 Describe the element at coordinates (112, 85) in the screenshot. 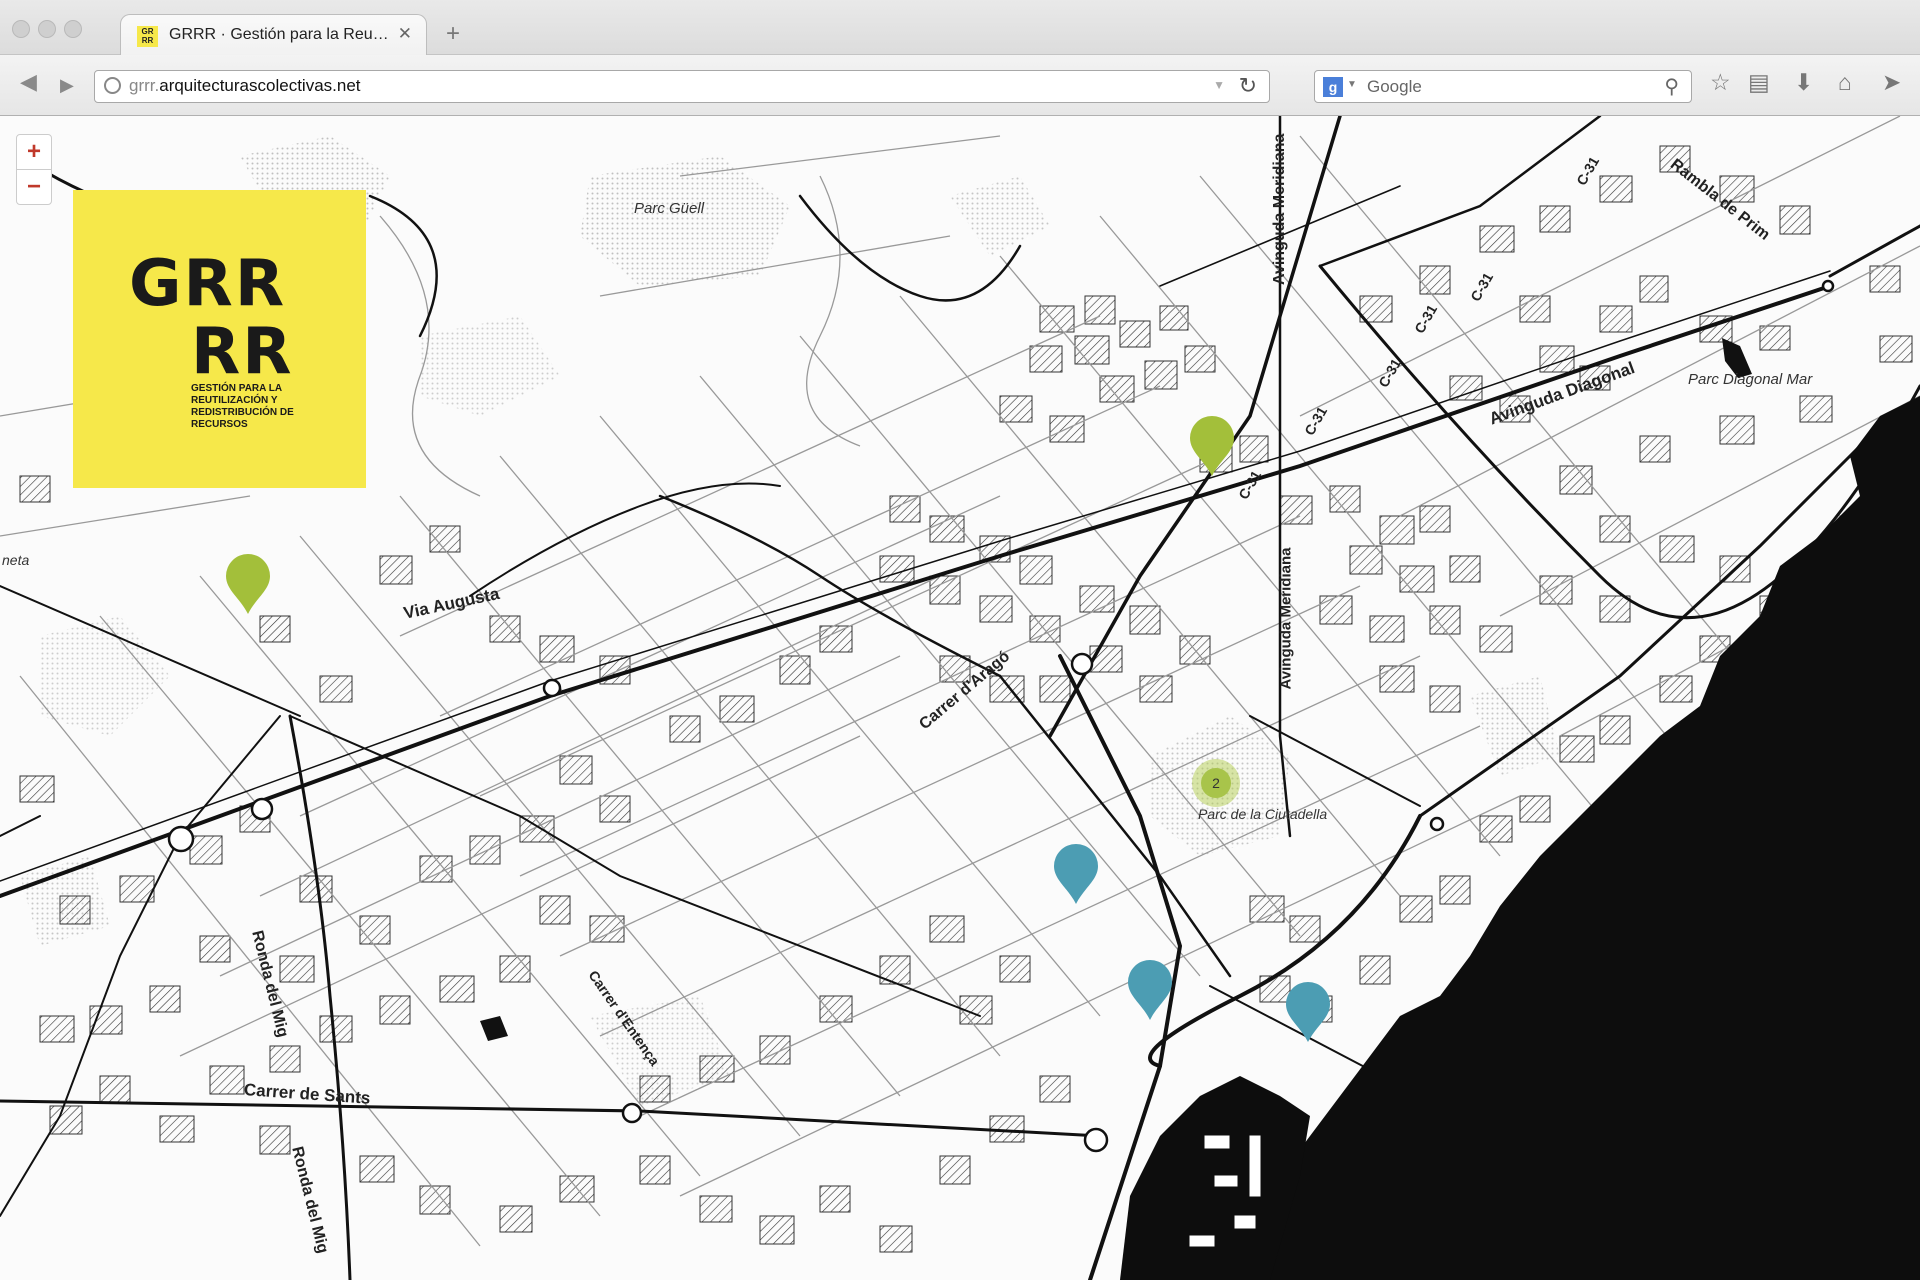

I see `globe-icon` at that location.